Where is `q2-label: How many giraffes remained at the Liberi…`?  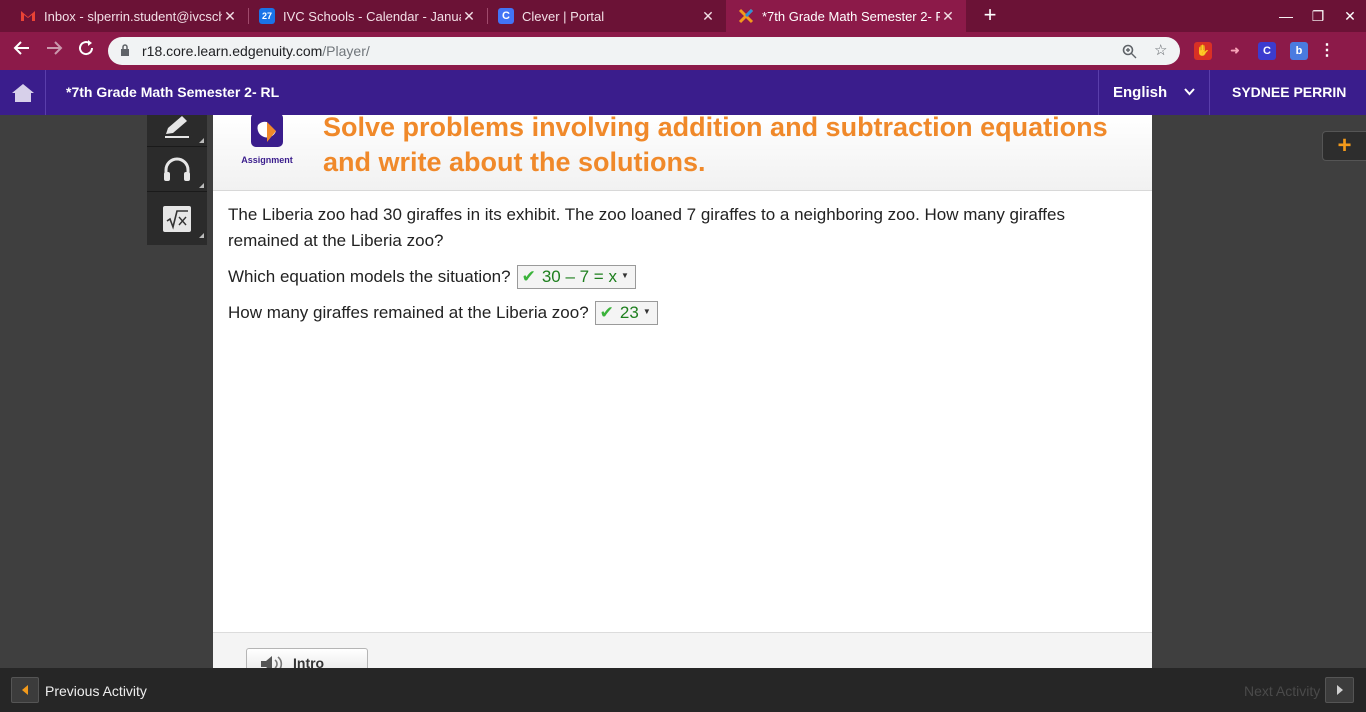 q2-label: How many giraffes remained at the Liberi… is located at coordinates (408, 312).